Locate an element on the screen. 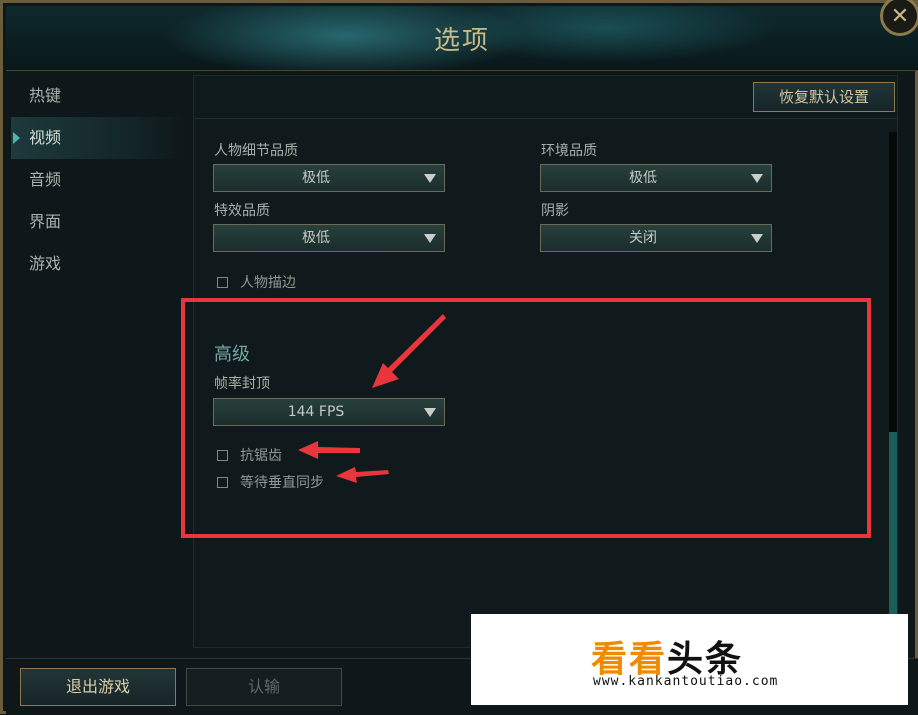 The height and width of the screenshot is (715, 918). environment-quality-select: 极低 is located at coordinates (656, 178).